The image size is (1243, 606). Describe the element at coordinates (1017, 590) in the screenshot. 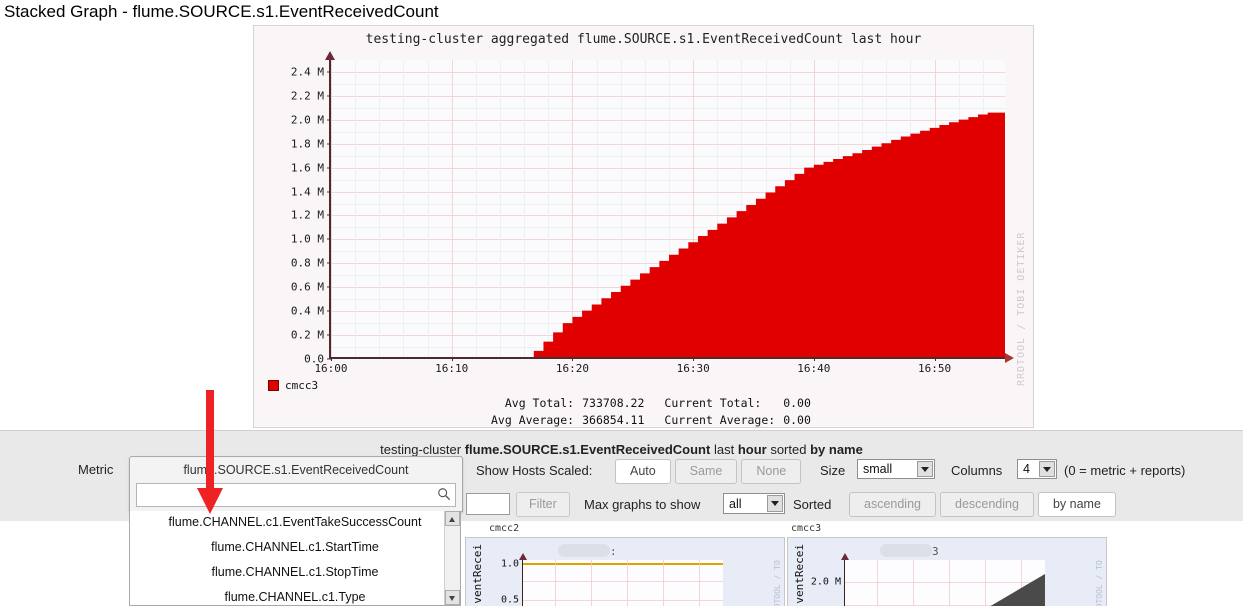

I see `mini-series-area` at that location.